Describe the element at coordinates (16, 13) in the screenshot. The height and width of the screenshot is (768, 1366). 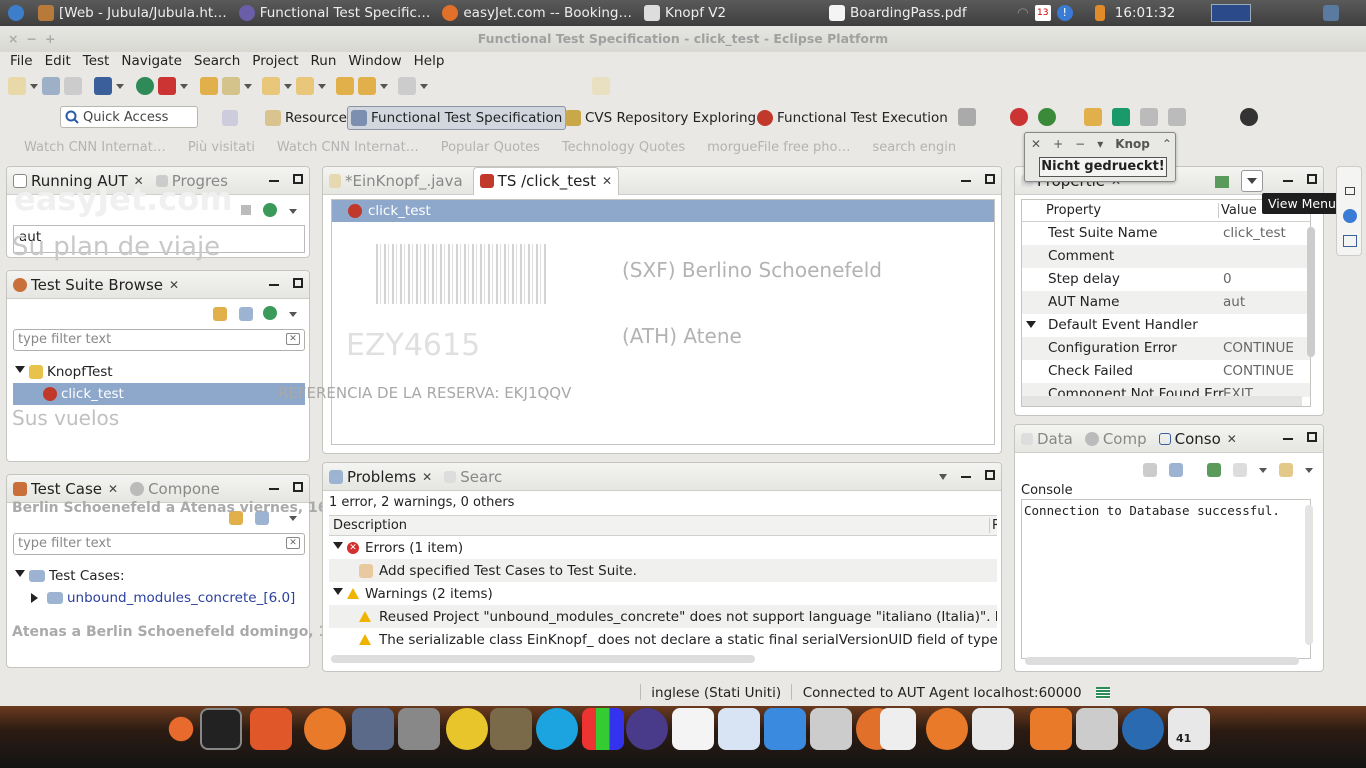
I see `ubuntu-menu-icon` at that location.